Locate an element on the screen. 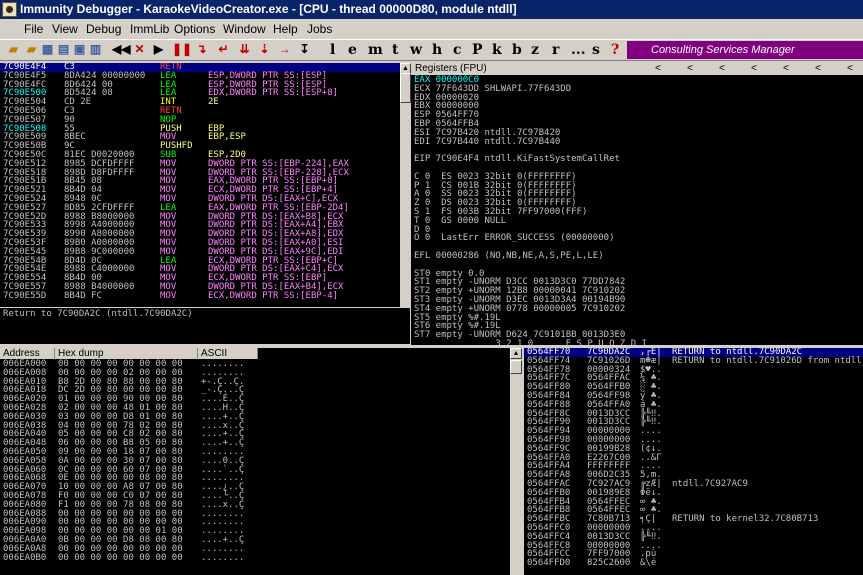  recent-icon: ▦ is located at coordinates (47, 49).